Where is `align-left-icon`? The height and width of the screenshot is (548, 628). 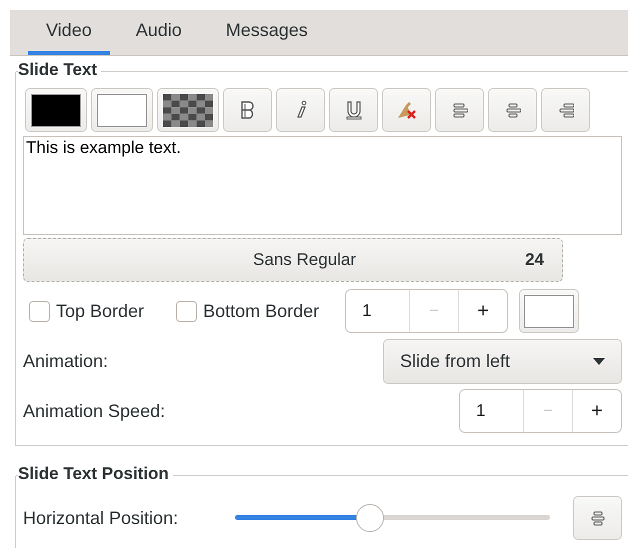 align-left-icon is located at coordinates (460, 110).